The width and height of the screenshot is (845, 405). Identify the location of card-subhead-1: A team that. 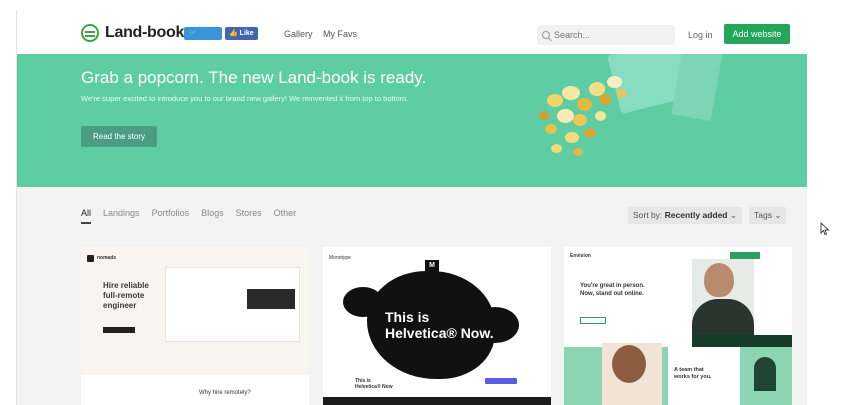
(689, 370).